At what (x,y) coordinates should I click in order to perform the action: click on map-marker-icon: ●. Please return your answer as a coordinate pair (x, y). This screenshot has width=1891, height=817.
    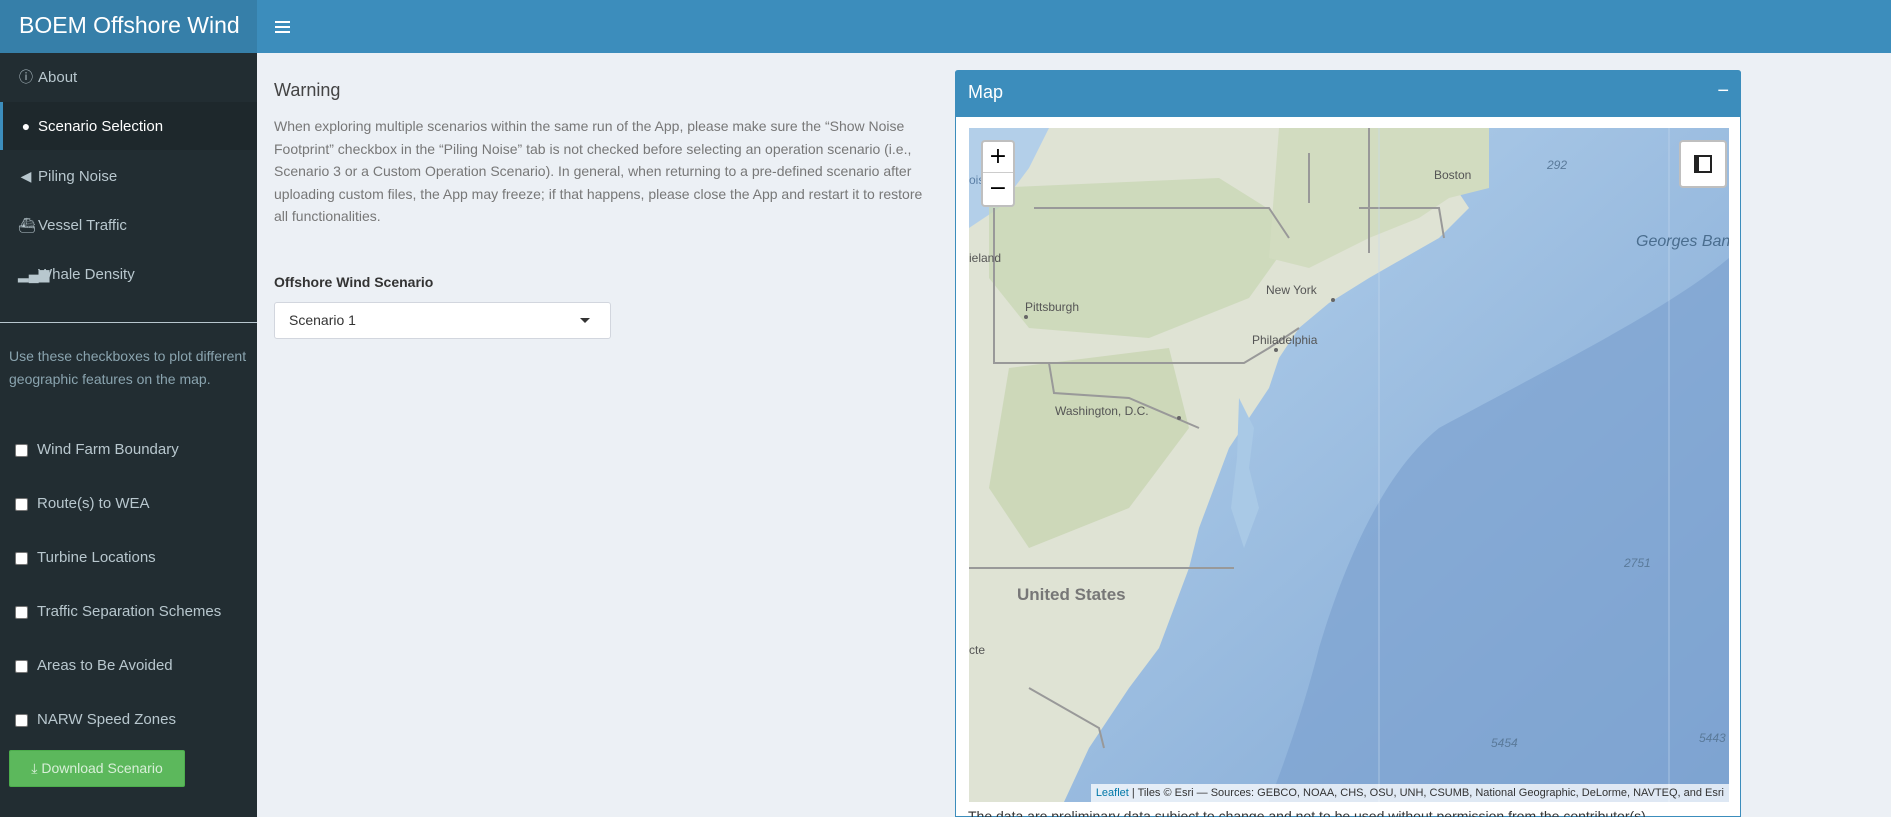
    Looking at the image, I should click on (26, 126).